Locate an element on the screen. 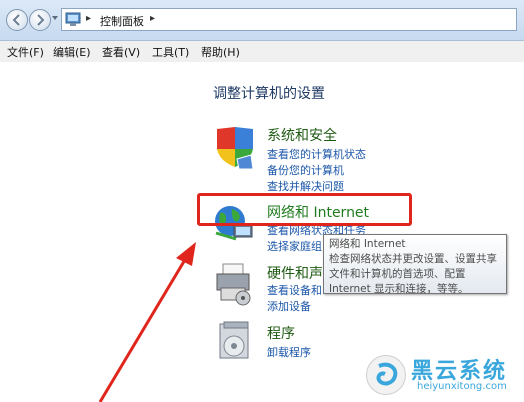 The height and width of the screenshot is (402, 524). annotation-arrow is located at coordinates (147, 322).